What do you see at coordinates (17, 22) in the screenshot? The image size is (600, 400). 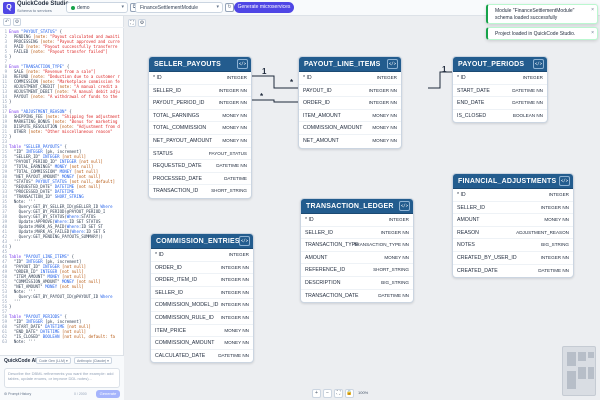 I see `settings-icon: ⚙` at bounding box center [17, 22].